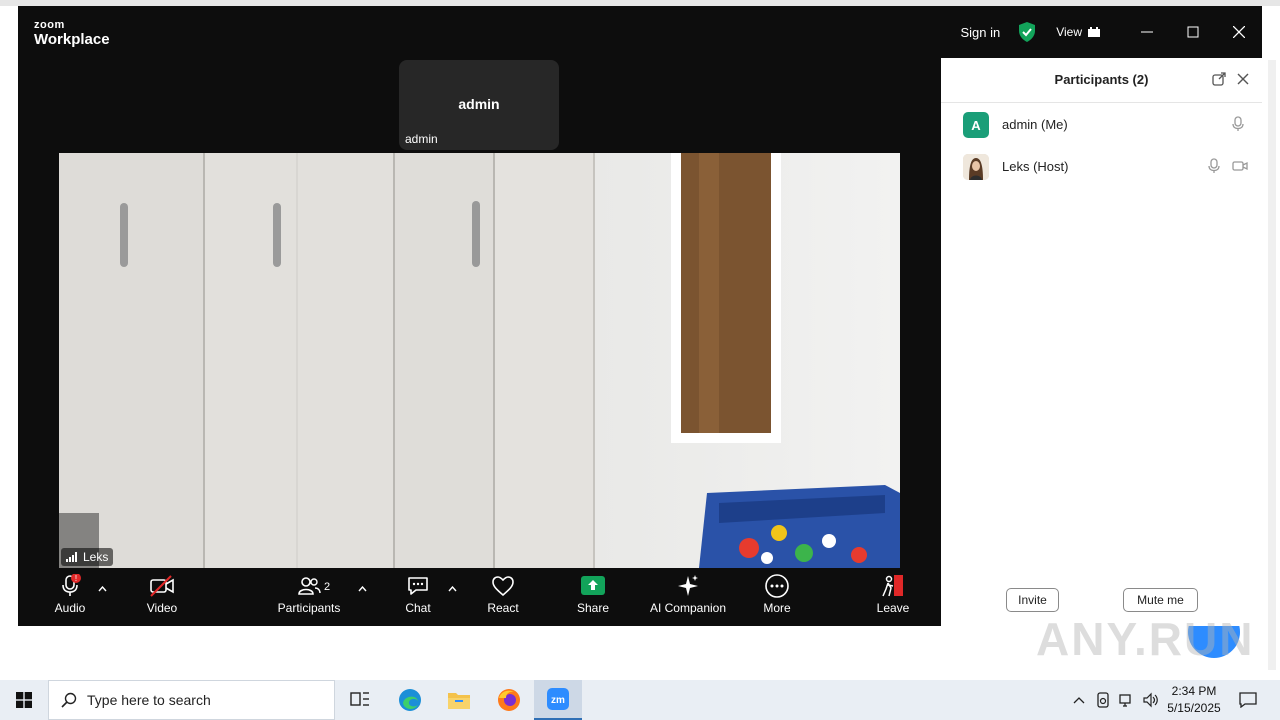 This screenshot has height=720, width=1280. I want to click on camera-icon, so click(1240, 166).